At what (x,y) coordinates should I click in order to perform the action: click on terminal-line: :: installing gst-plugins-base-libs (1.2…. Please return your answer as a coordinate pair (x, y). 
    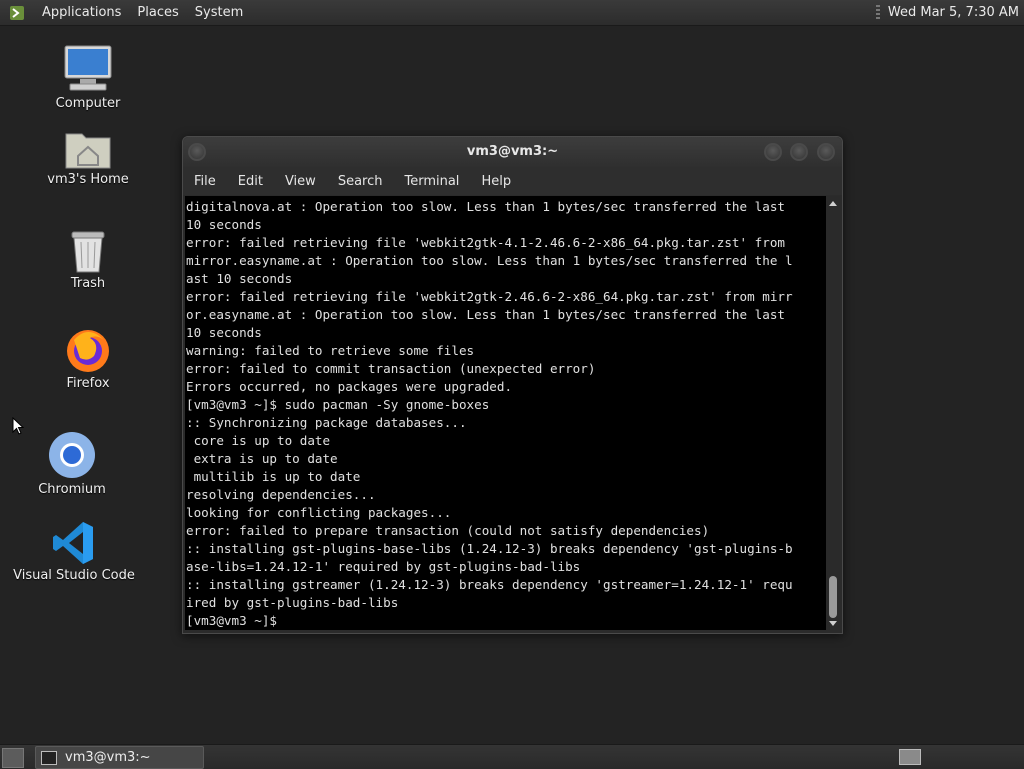
    Looking at the image, I should click on (489, 548).